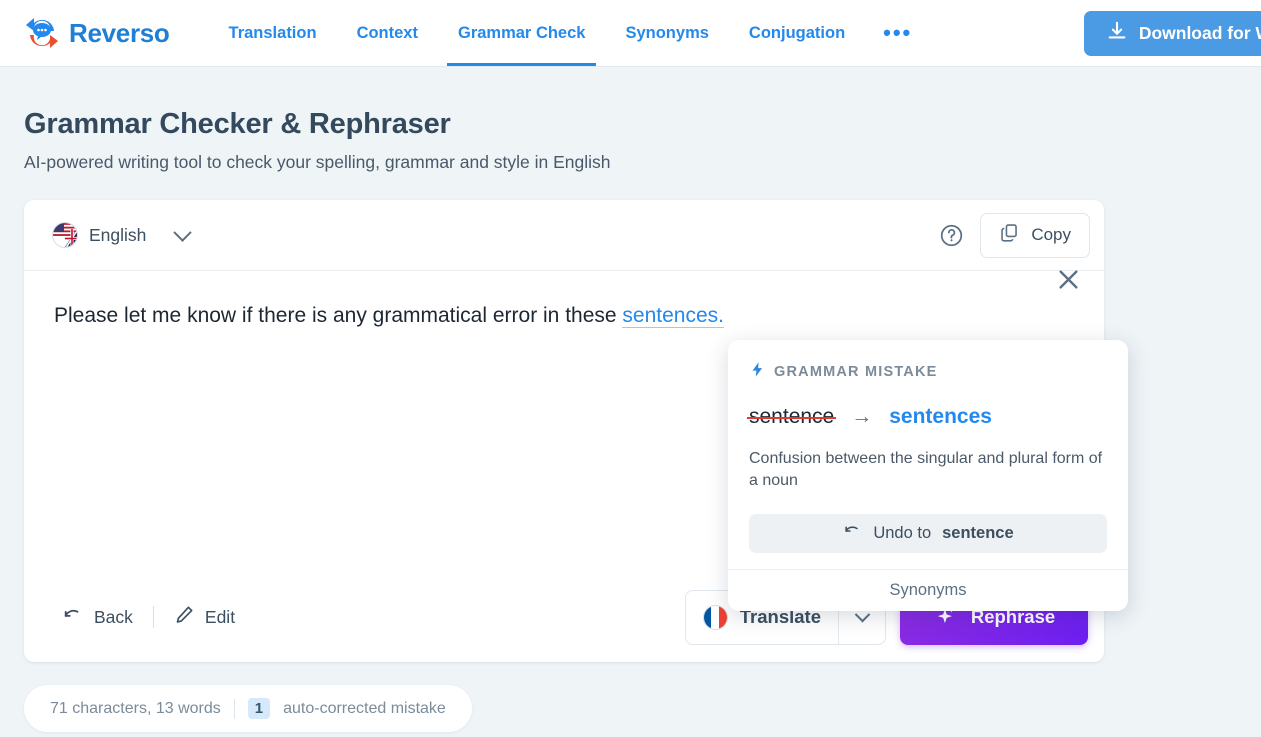  I want to click on undo-button-prefix: Undo to, so click(902, 533).